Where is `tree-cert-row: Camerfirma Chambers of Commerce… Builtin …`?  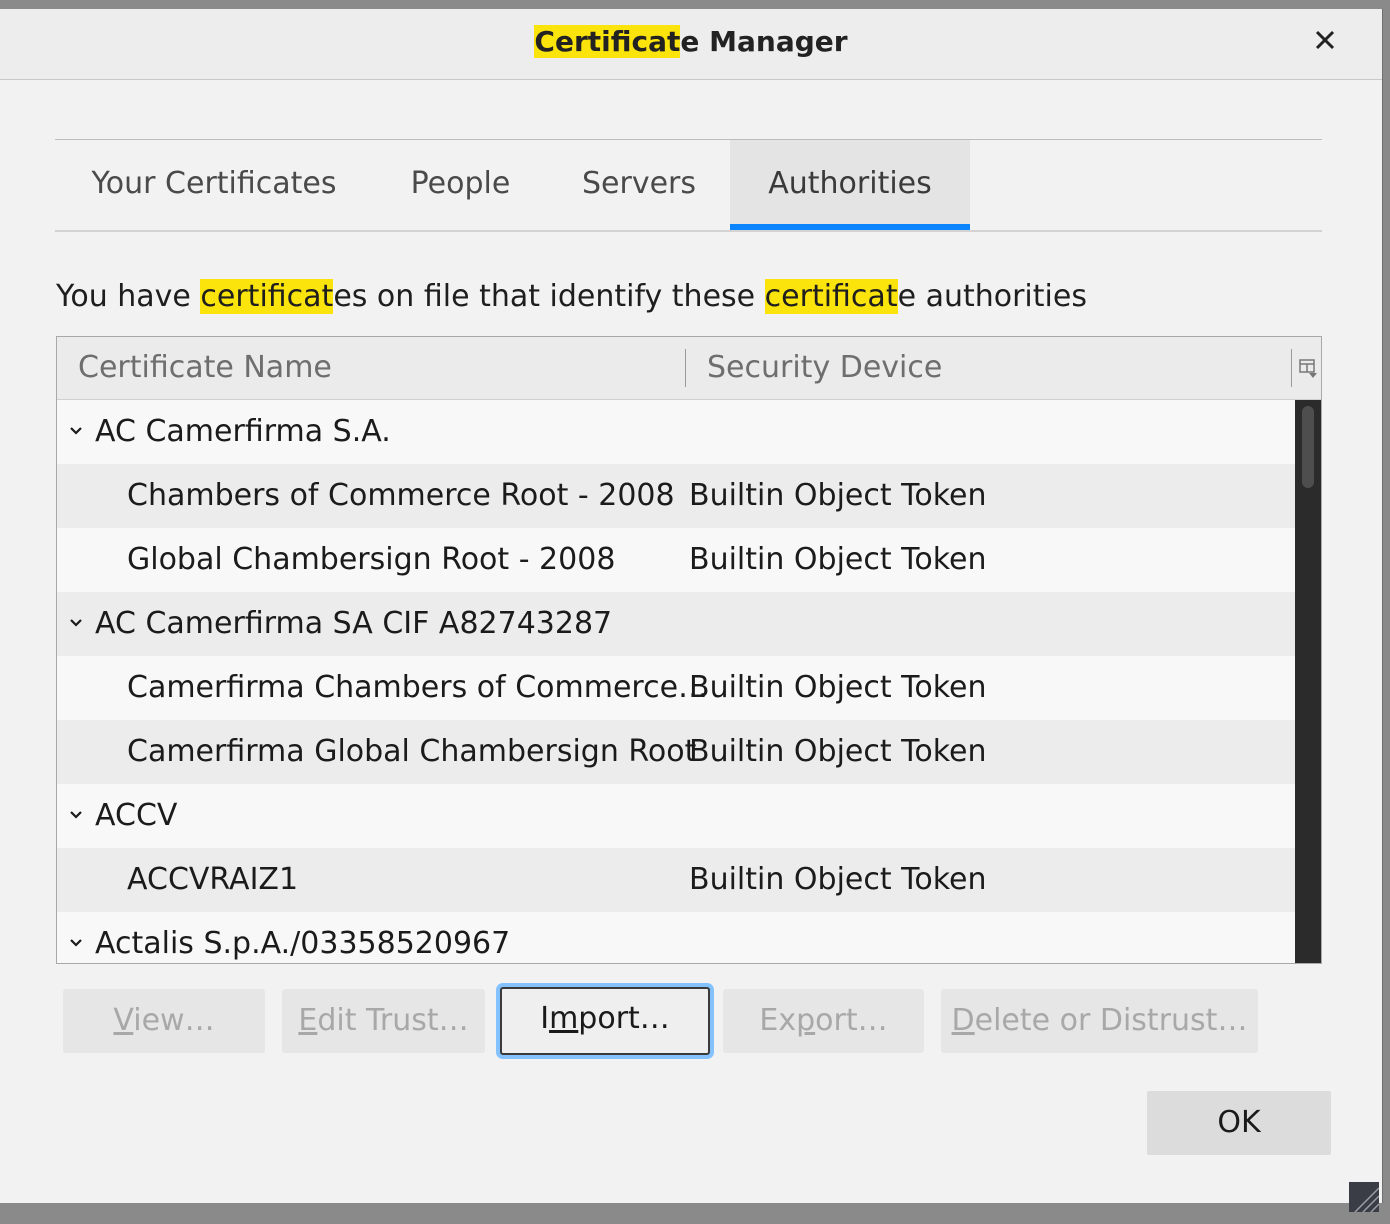 tree-cert-row: Camerfirma Chambers of Commerce… Builtin … is located at coordinates (676, 688).